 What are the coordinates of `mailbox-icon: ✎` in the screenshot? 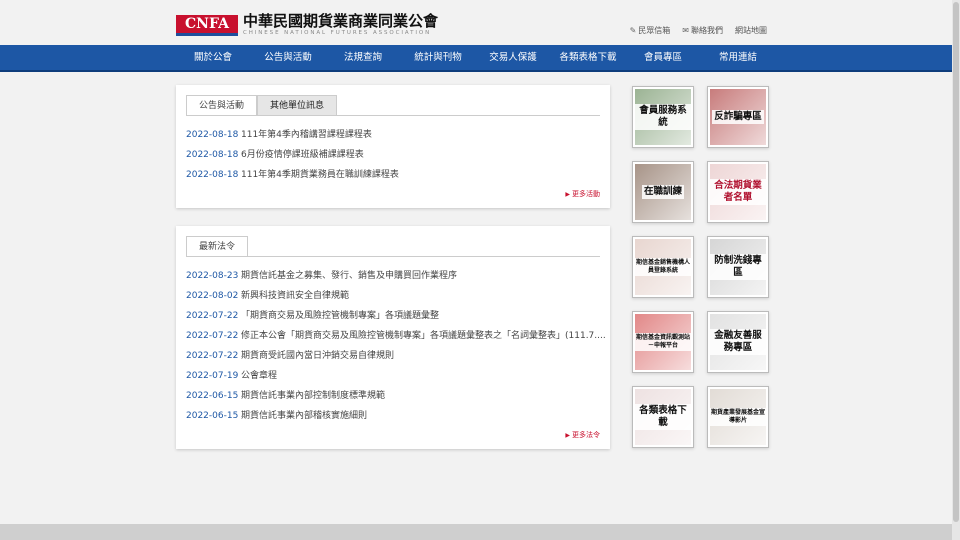 It's located at (633, 30).